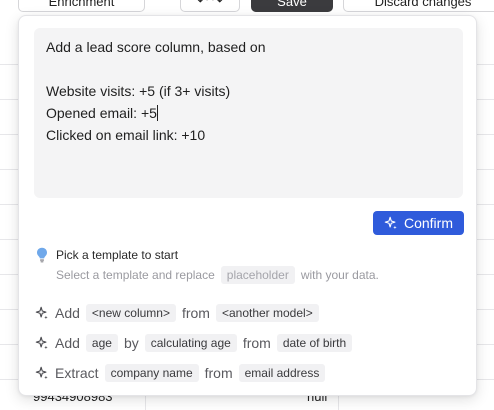  What do you see at coordinates (177, 313) in the screenshot?
I see `template-option: Add <new column> from <another model>` at bounding box center [177, 313].